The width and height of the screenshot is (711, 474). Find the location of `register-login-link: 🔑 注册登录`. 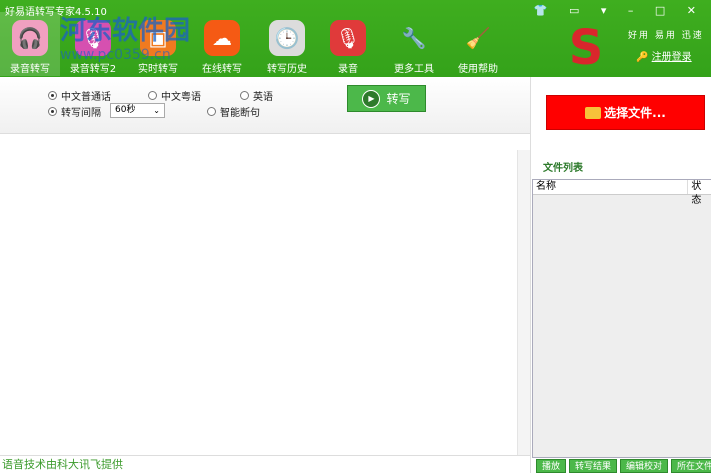

register-login-link: 🔑 注册登录 is located at coordinates (664, 55).